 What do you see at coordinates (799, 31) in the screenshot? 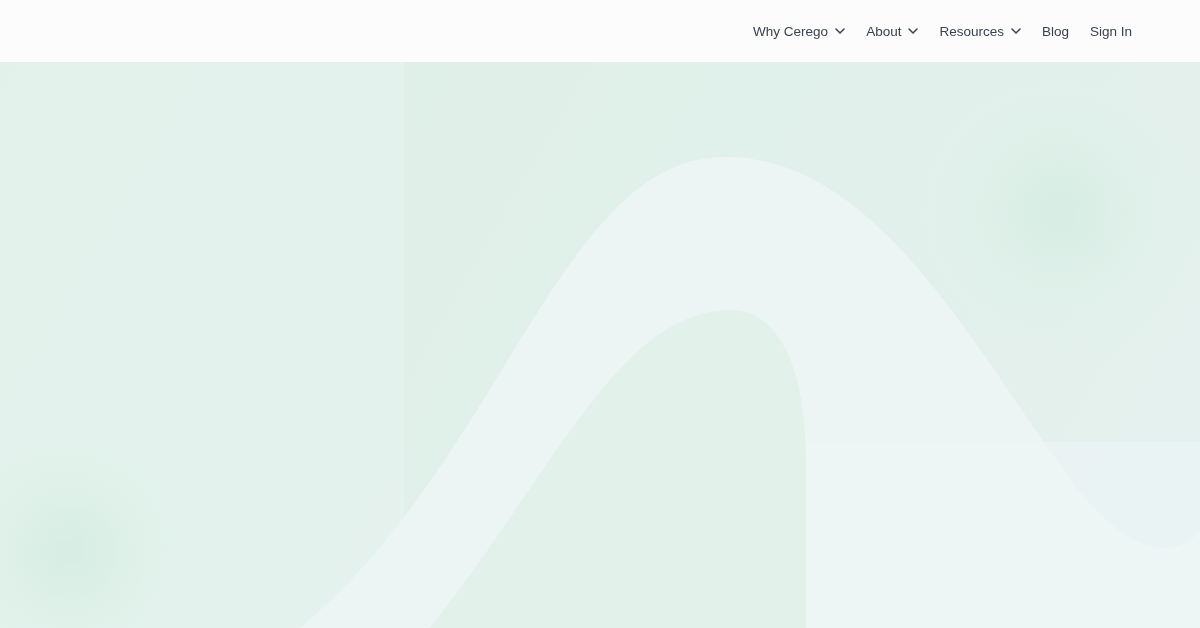
I see `nav-dropdown: Why Cerego` at bounding box center [799, 31].